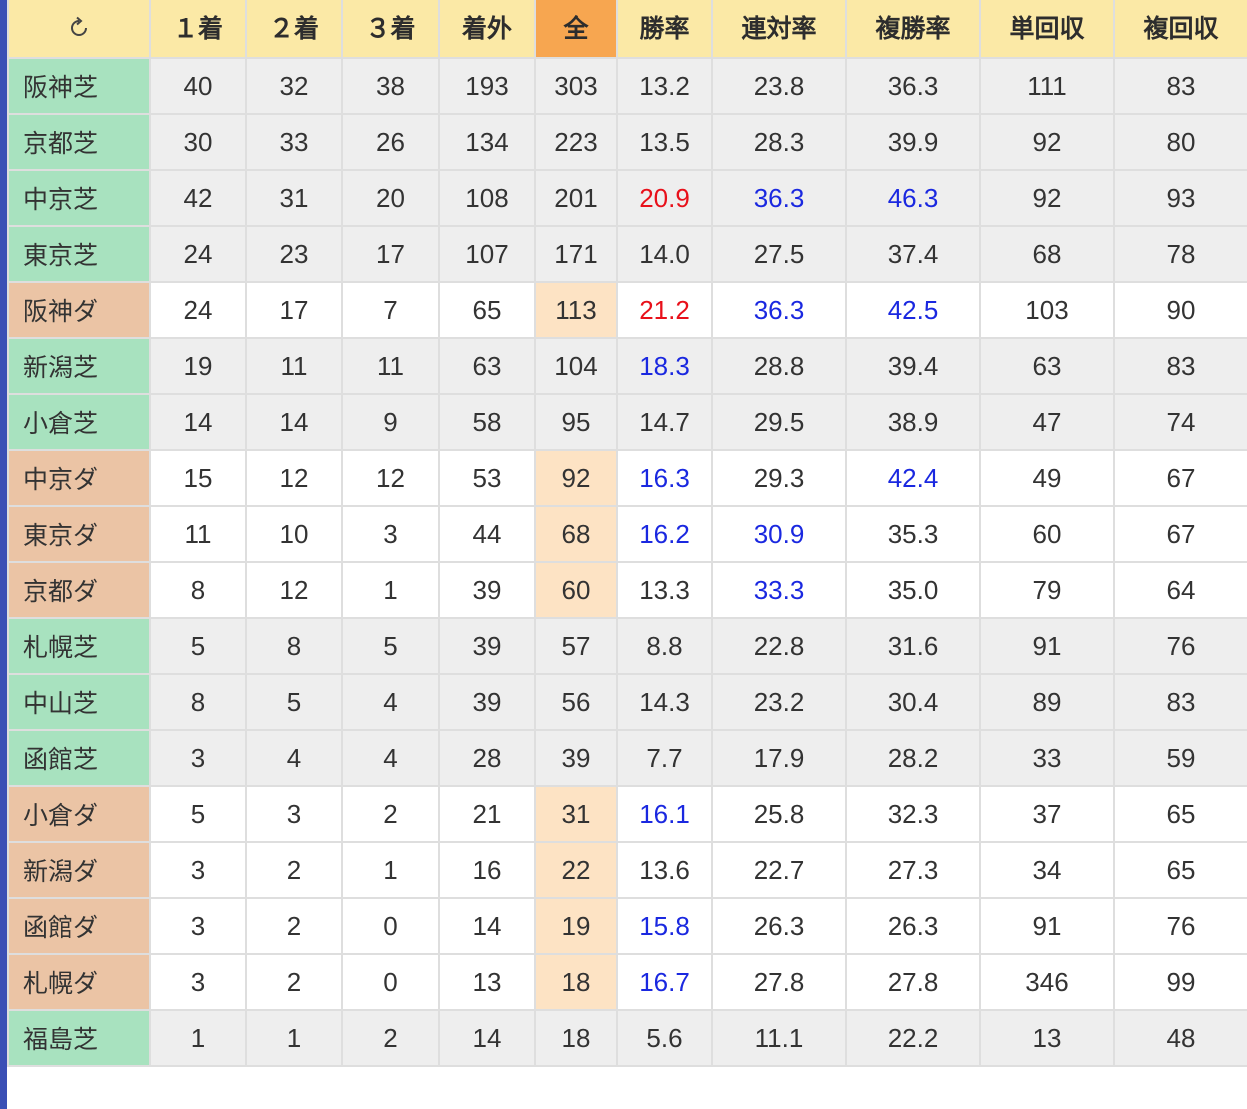 Image resolution: width=1247 pixels, height=1109 pixels. Describe the element at coordinates (487, 29) in the screenshot. I see `col-header-out: 着外` at that location.